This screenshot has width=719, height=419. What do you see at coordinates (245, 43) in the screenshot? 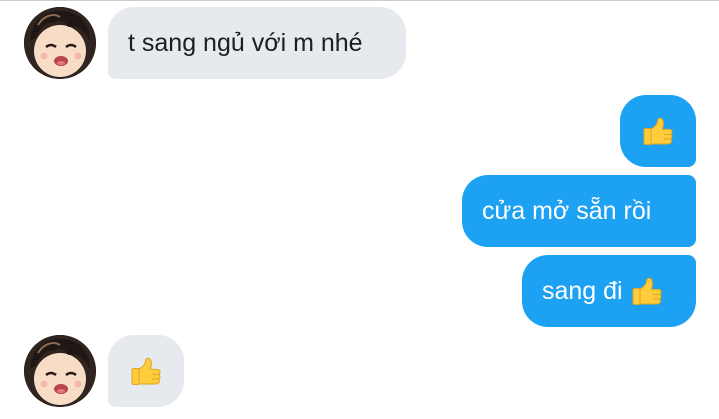
I see `message-text: t sang ngủ với m nhé` at bounding box center [245, 43].